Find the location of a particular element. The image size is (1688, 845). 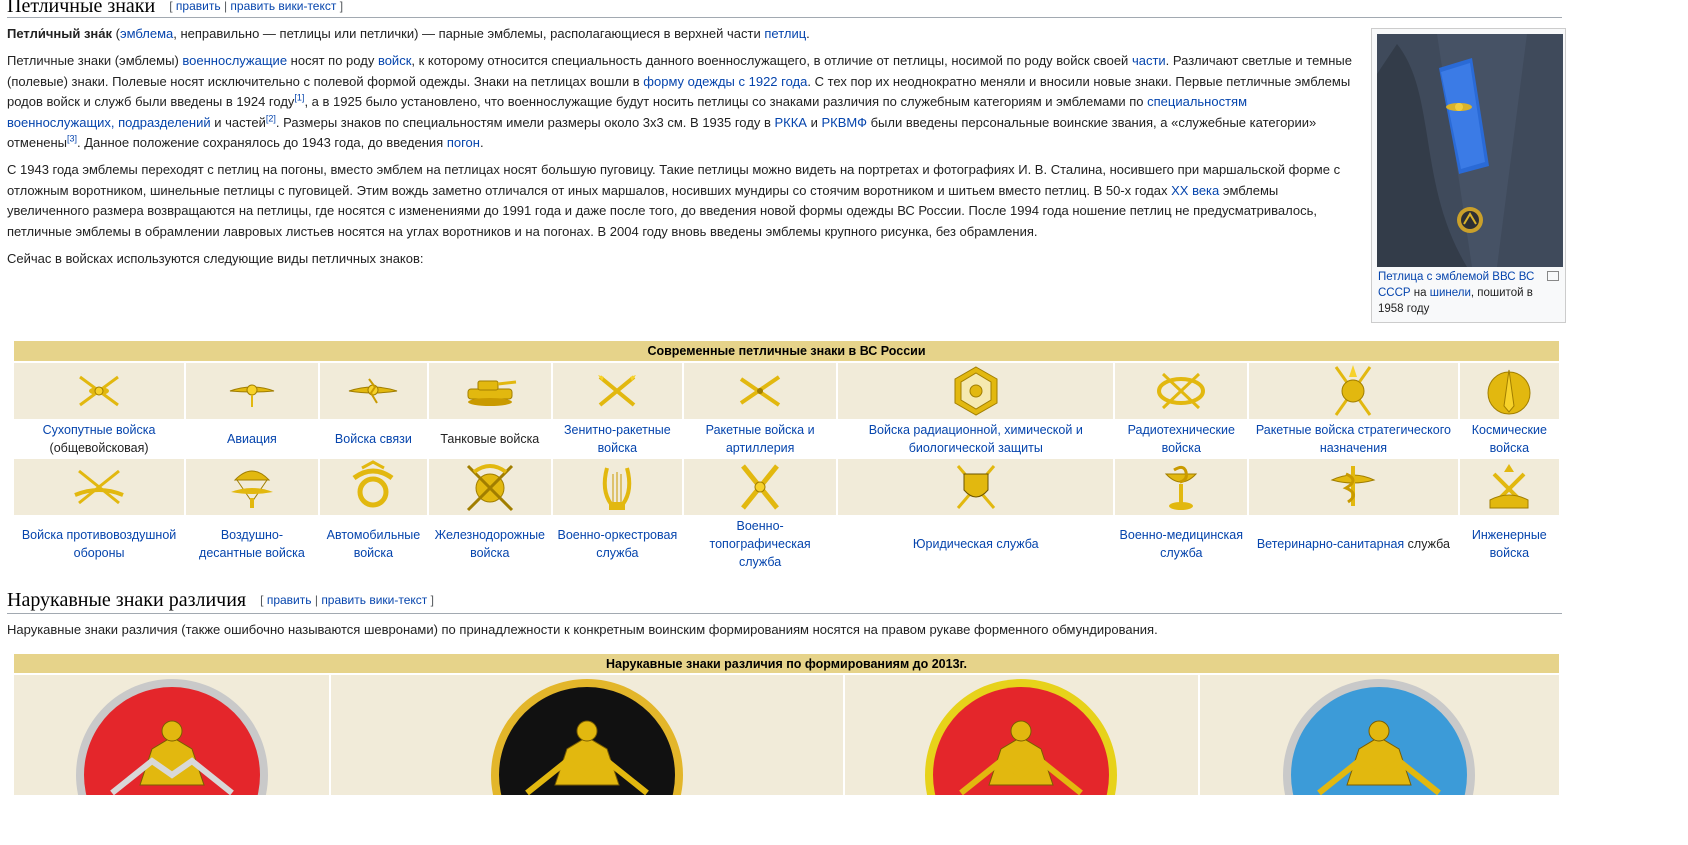

caption-link-shinel: шинели is located at coordinates (1450, 293).